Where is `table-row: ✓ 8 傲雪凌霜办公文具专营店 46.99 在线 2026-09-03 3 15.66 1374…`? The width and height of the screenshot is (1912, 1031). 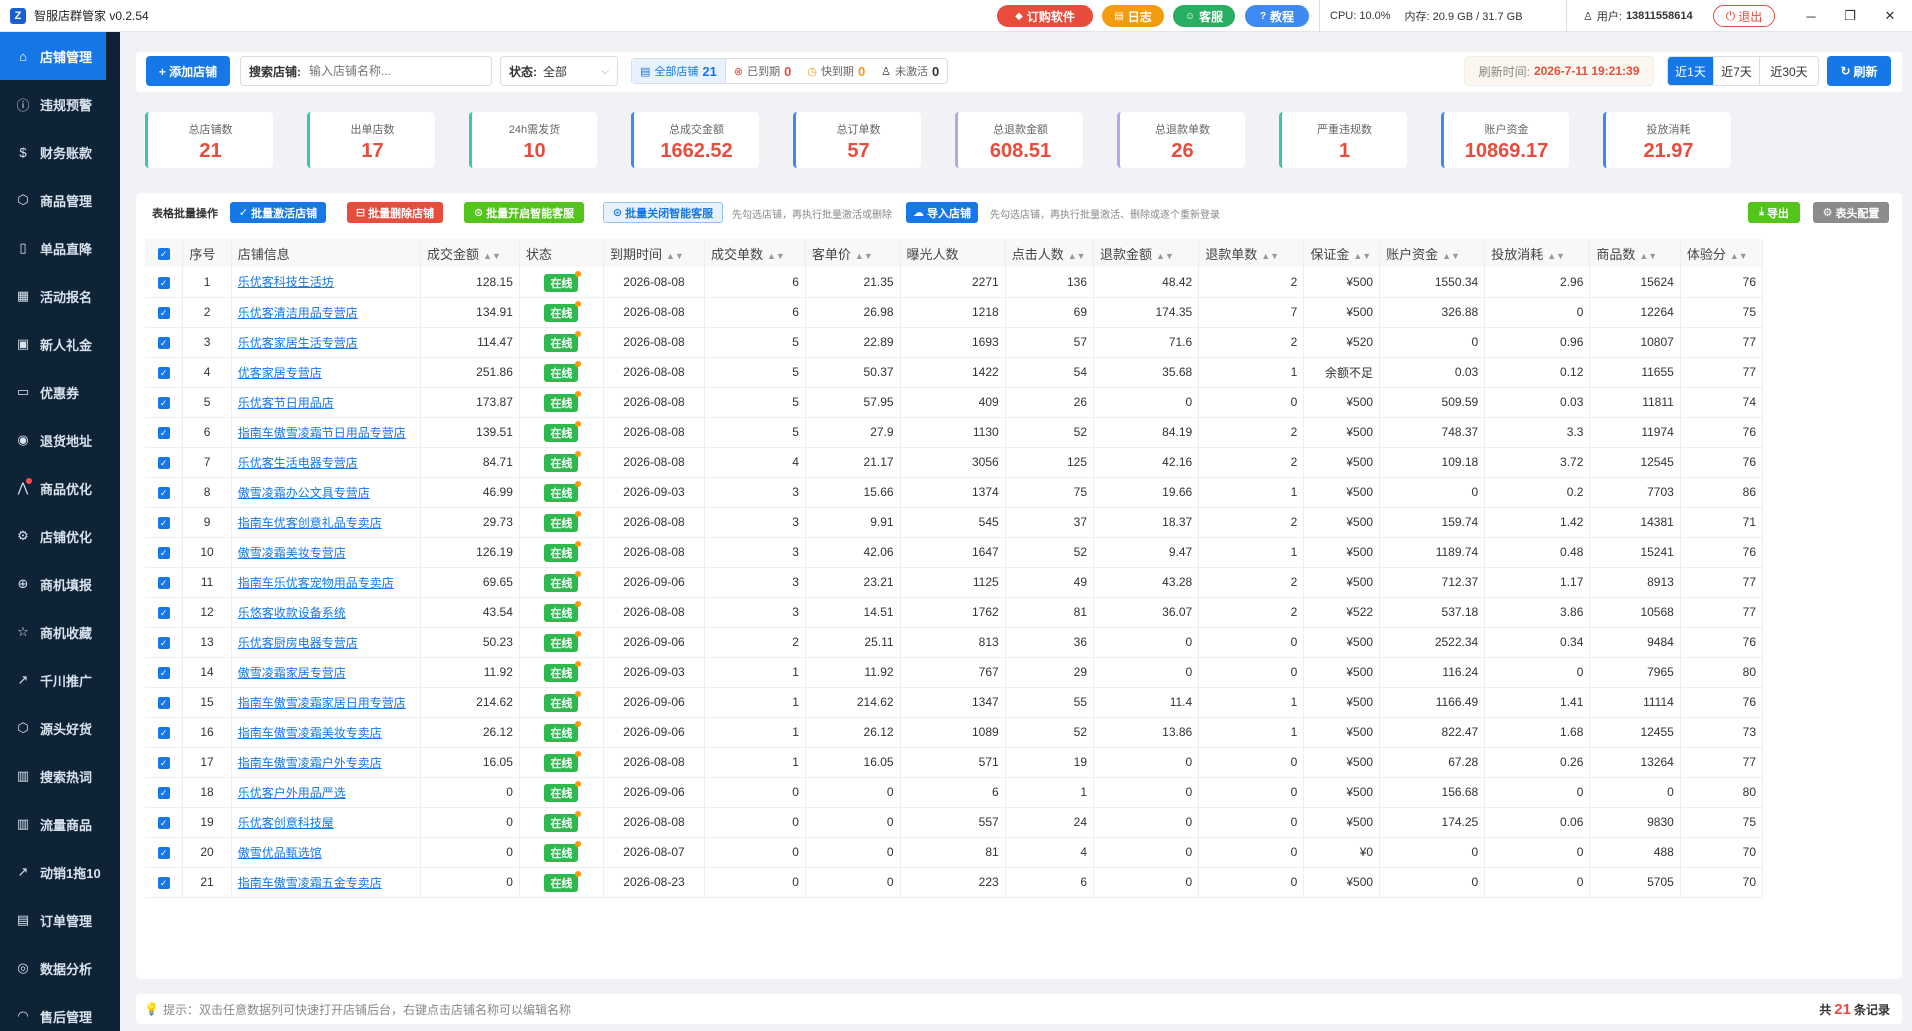
table-row: ✓ 8 傲雪凌霜办公文具专营店 46.99 在线 2026-09-03 3 15.66 1374… is located at coordinates (954, 492).